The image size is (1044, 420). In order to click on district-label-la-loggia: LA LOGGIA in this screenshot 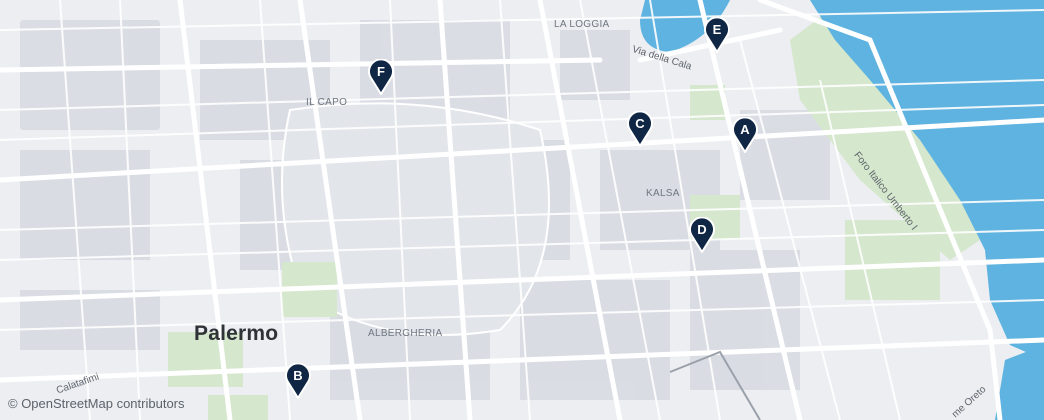, I will do `click(582, 24)`.